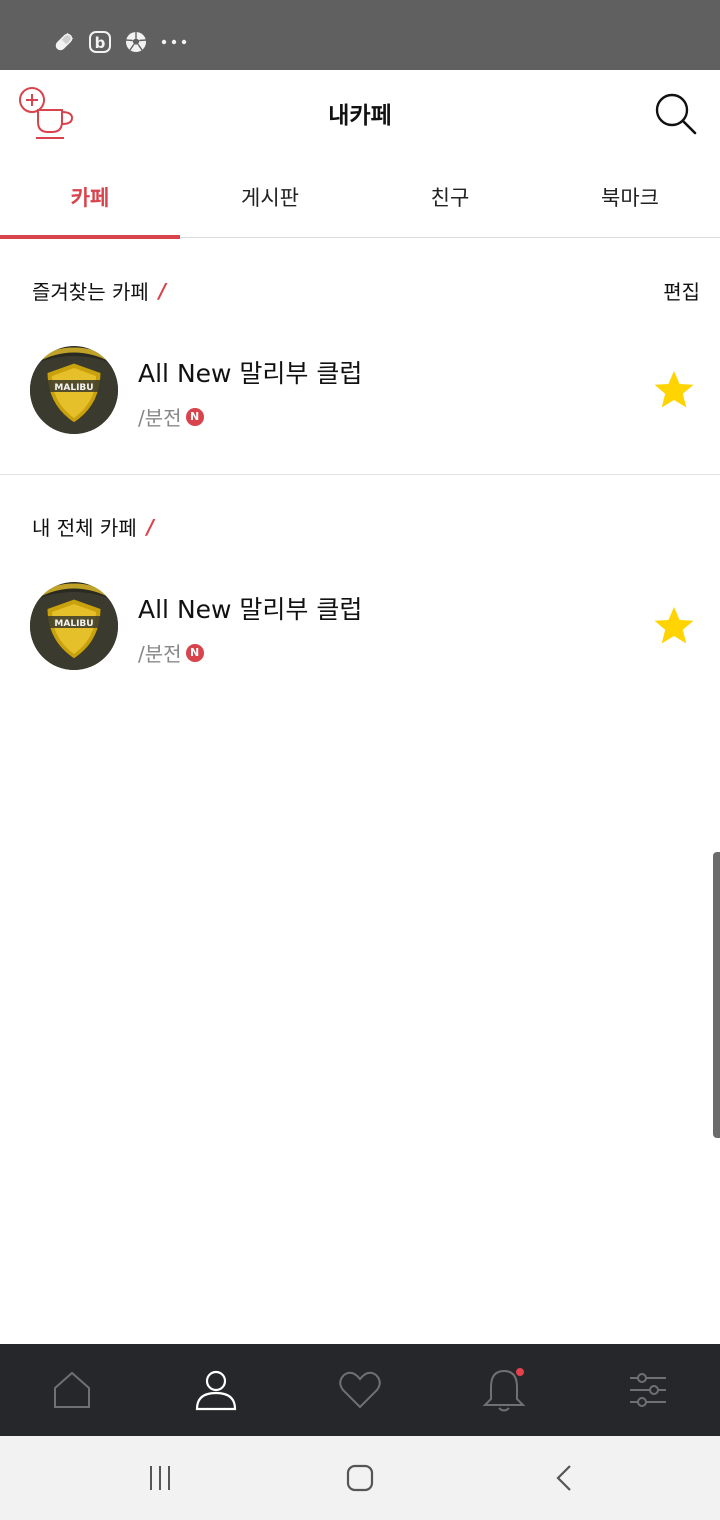 This screenshot has height=1520, width=720. I want to click on recent-apps-icon, so click(160, 1478).